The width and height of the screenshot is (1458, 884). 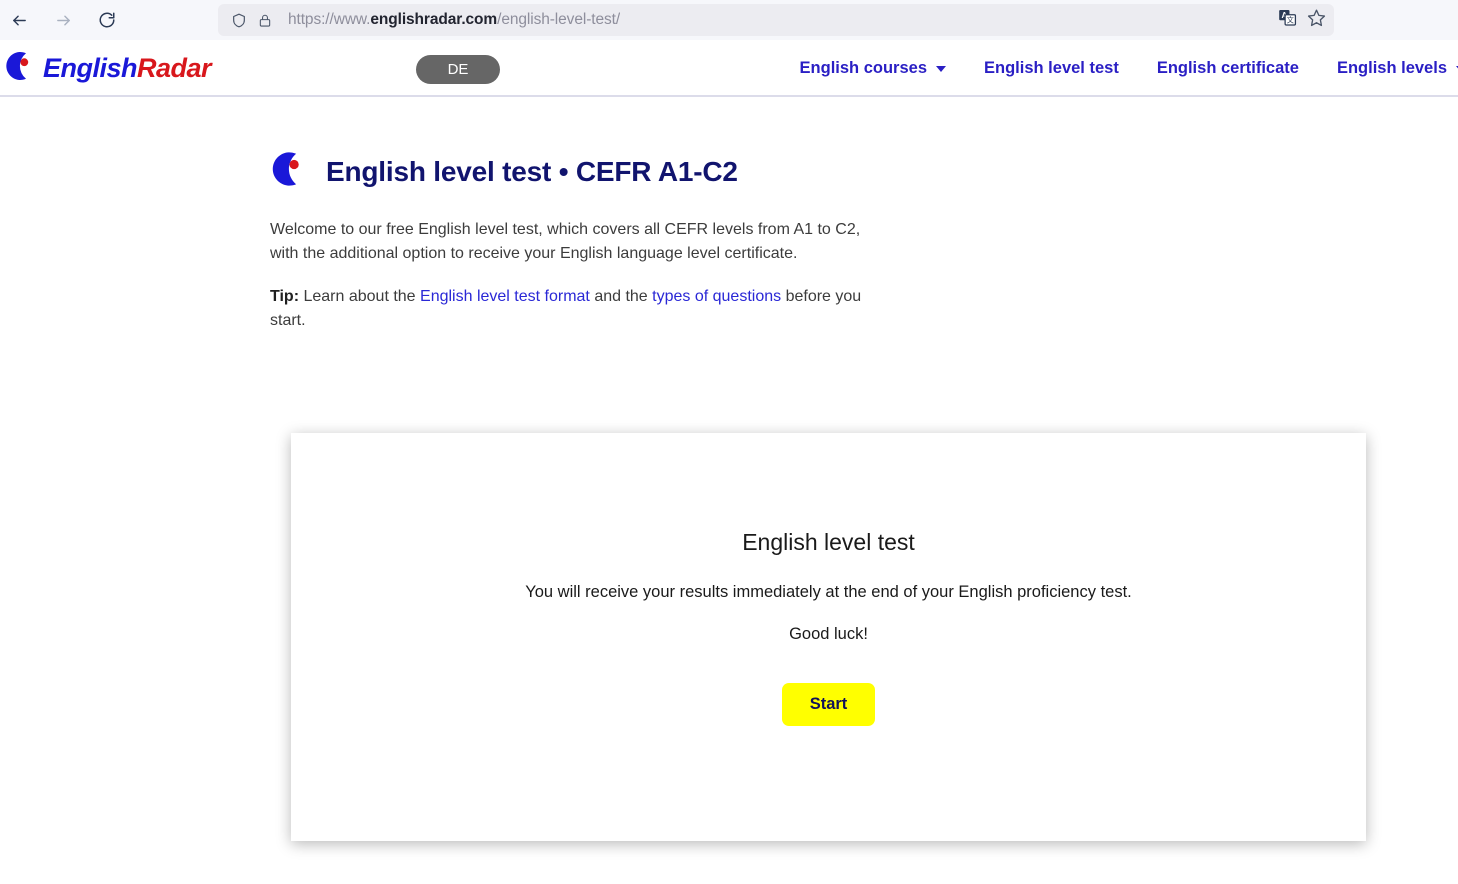 What do you see at coordinates (828, 704) in the screenshot?
I see `start-button: Start` at bounding box center [828, 704].